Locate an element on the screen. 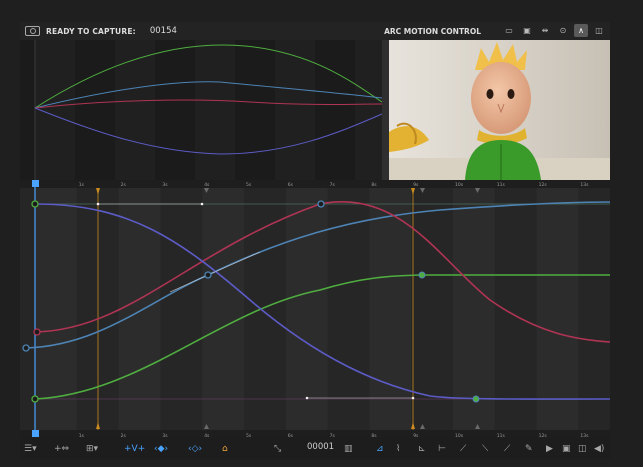 This screenshot has height=467, width=643. timeline-tick-label: 5s is located at coordinates (249, 185).